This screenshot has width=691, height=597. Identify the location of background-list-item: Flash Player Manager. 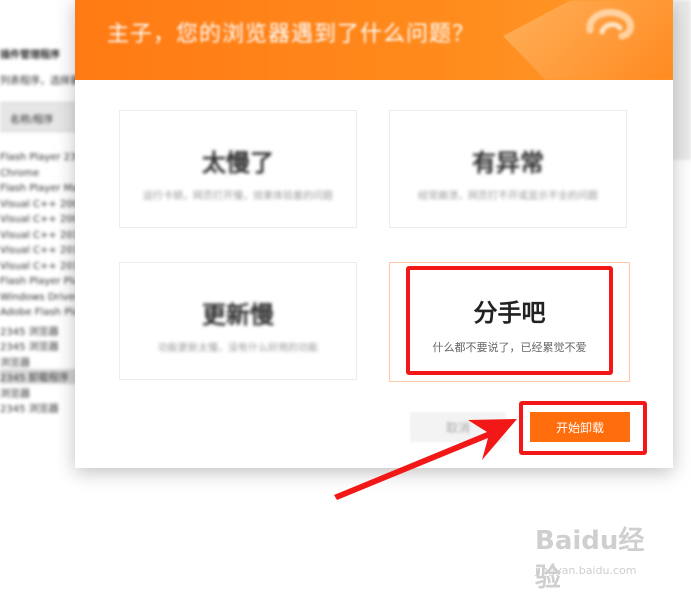
(54, 188).